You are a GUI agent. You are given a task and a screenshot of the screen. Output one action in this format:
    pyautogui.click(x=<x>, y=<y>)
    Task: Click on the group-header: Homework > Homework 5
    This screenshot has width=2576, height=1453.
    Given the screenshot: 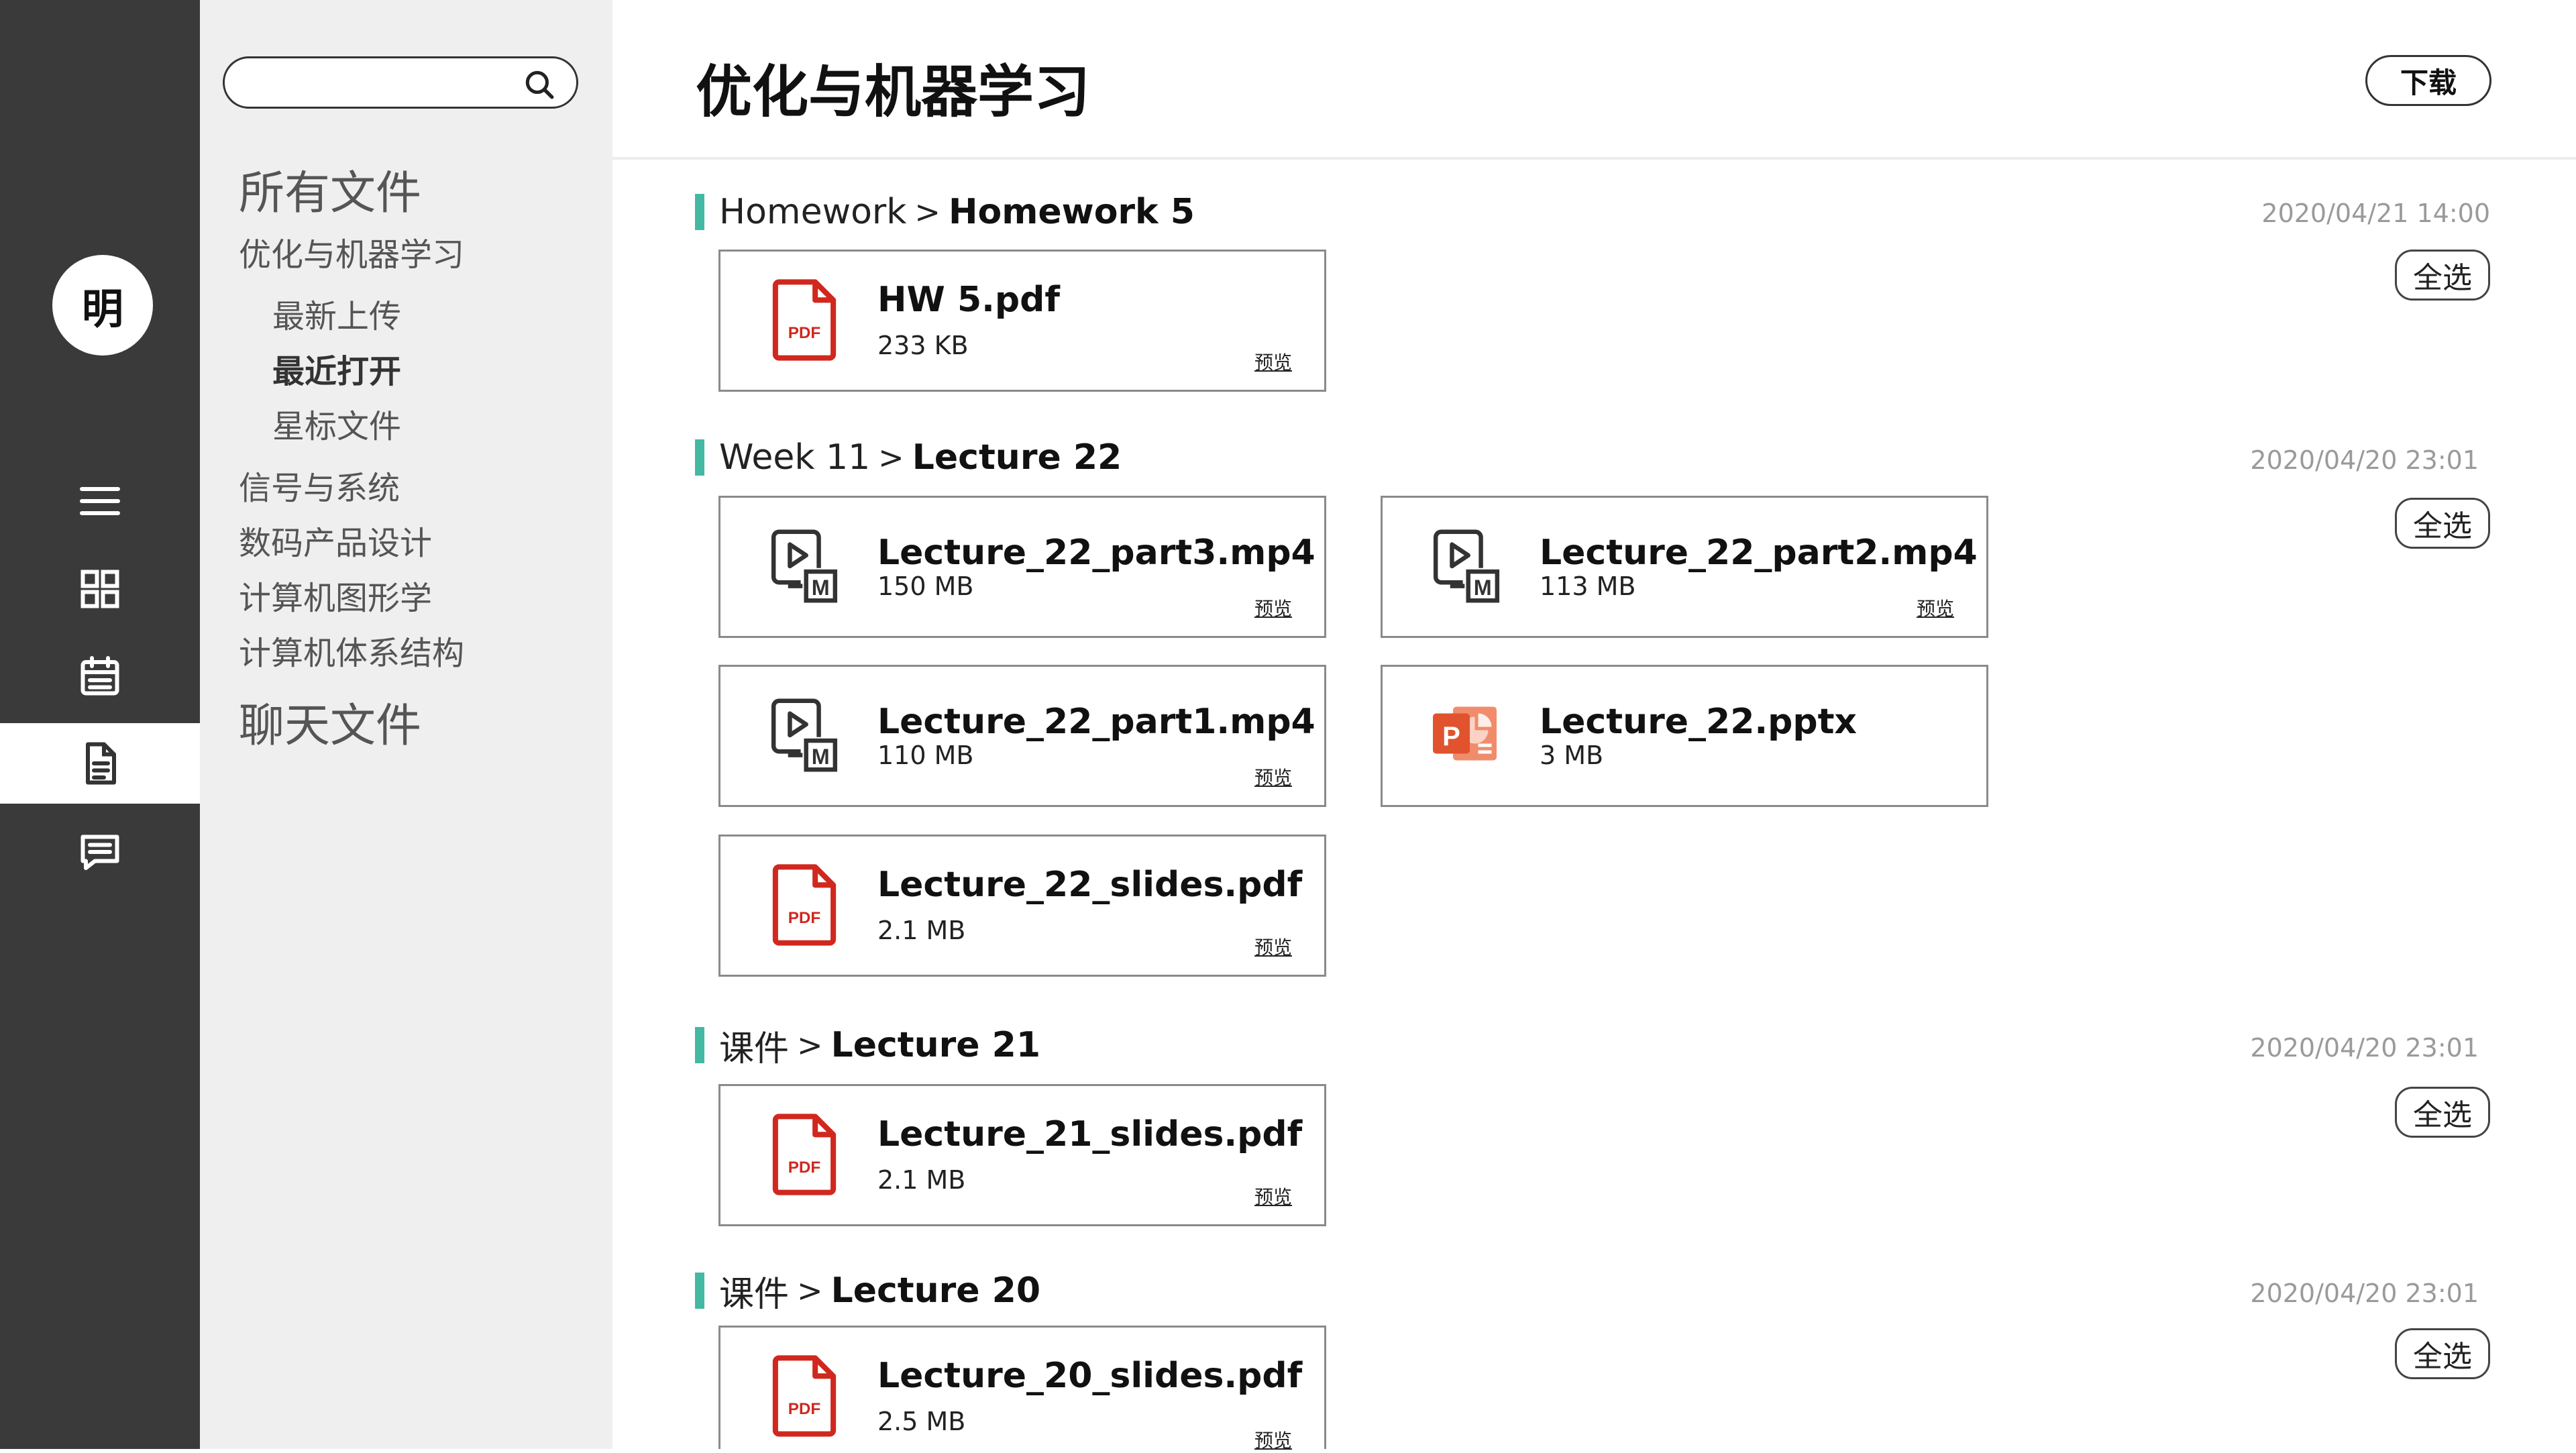 What is the action you would take?
    pyautogui.click(x=945, y=212)
    